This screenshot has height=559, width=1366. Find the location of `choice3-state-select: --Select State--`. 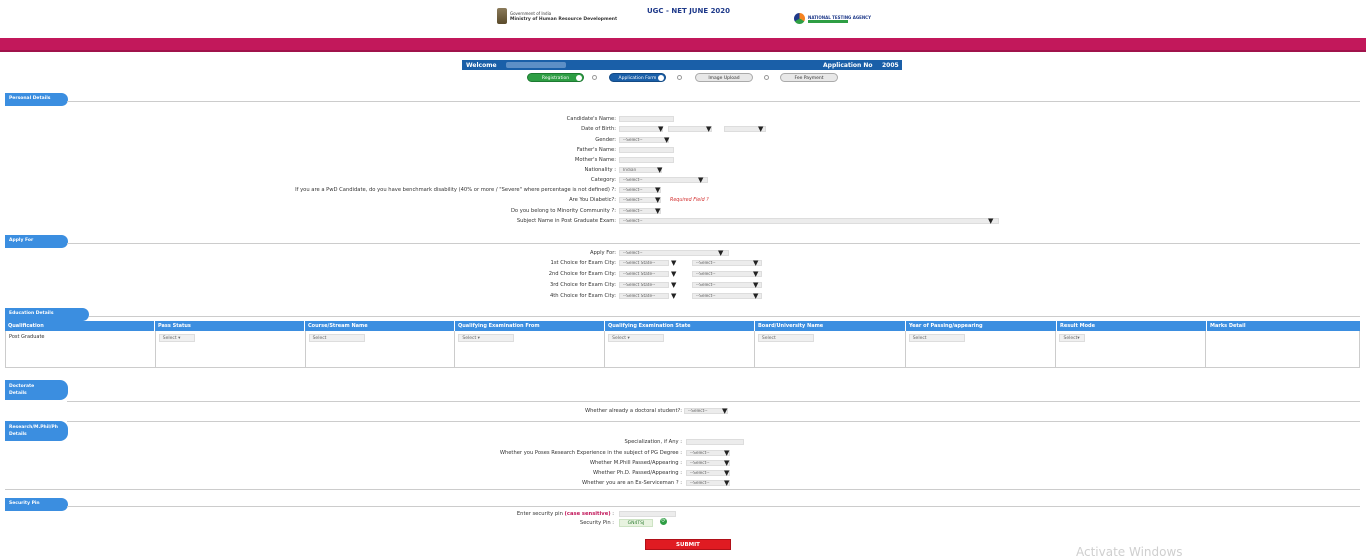

choice3-state-select: --Select State-- is located at coordinates (644, 285).